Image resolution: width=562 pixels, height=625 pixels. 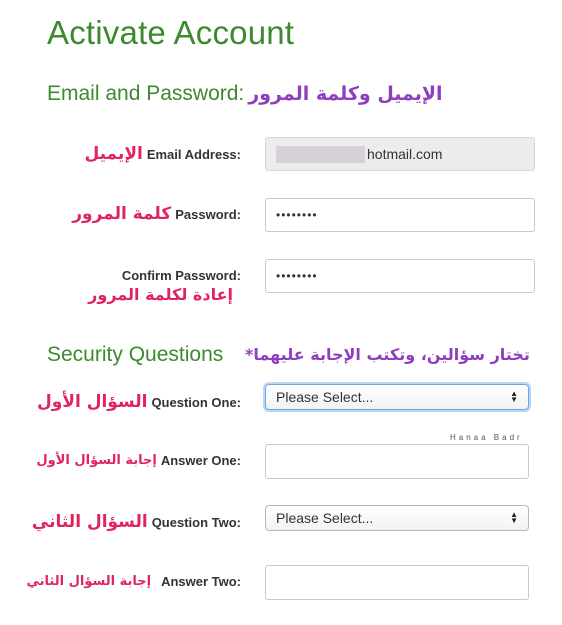 I want to click on security-questions-heading: Security Questions, so click(x=135, y=354).